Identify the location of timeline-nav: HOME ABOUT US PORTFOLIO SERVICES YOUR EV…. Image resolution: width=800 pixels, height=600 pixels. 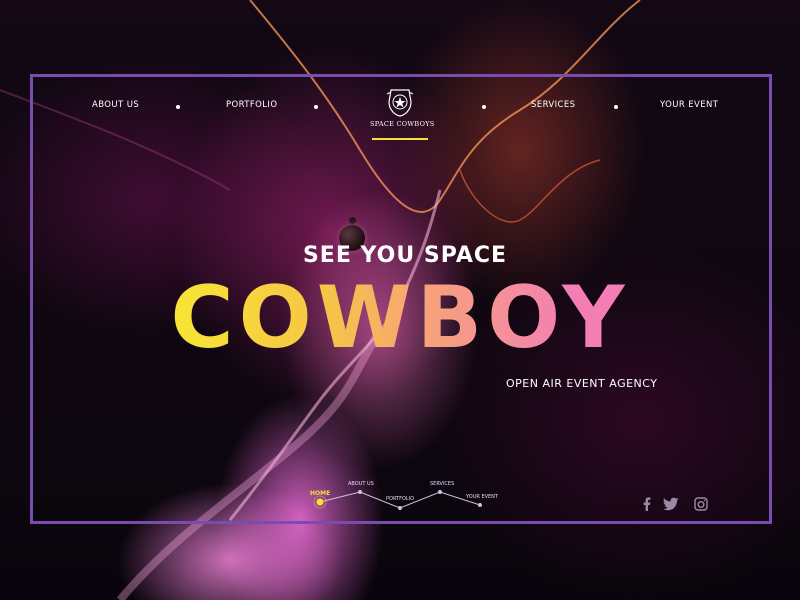
(410, 495).